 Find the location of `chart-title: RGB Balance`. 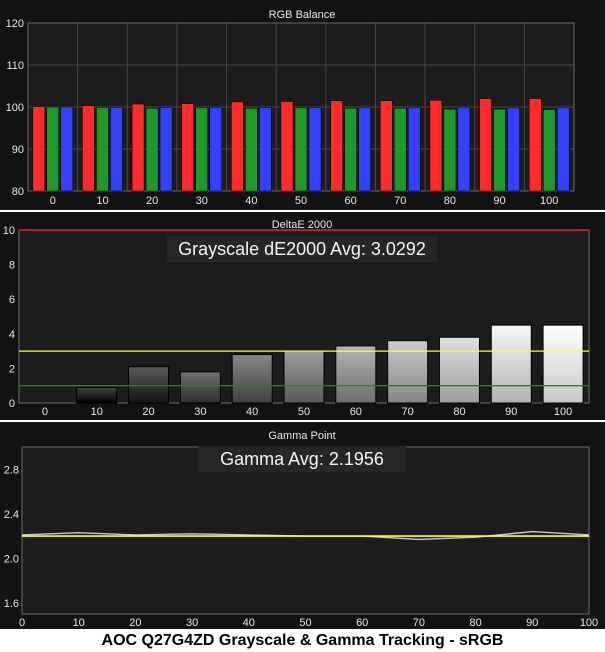

chart-title: RGB Balance is located at coordinates (302, 15).